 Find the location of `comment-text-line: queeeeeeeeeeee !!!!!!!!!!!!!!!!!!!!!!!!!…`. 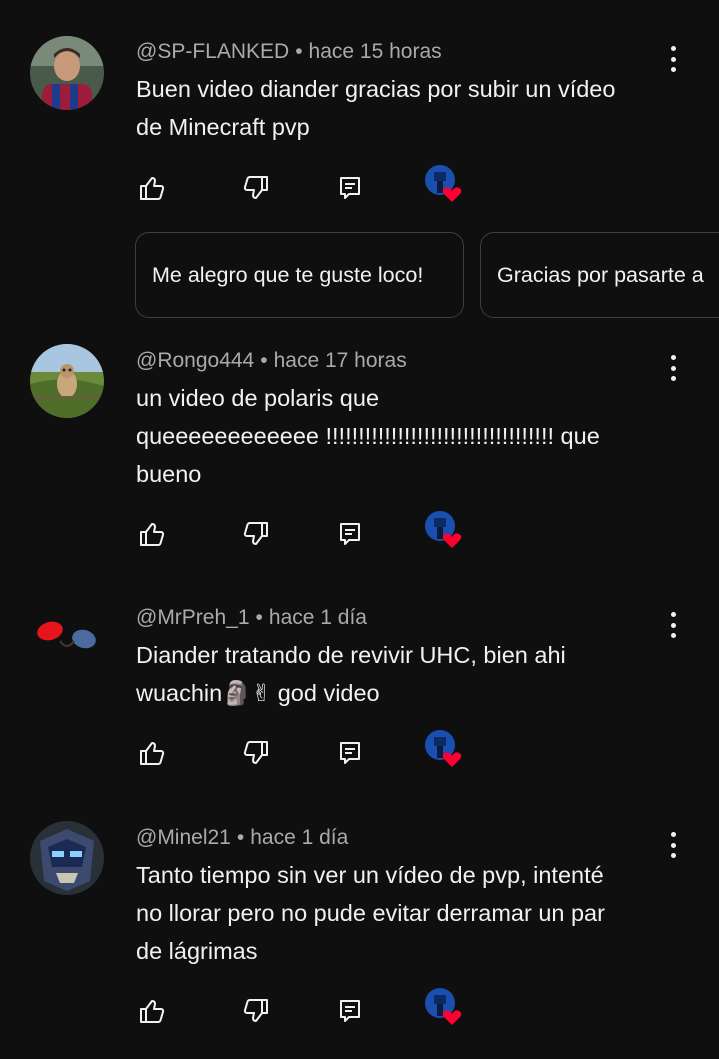

comment-text-line: queeeeeeeeeeee !!!!!!!!!!!!!!!!!!!!!!!!!… is located at coordinates (368, 436).